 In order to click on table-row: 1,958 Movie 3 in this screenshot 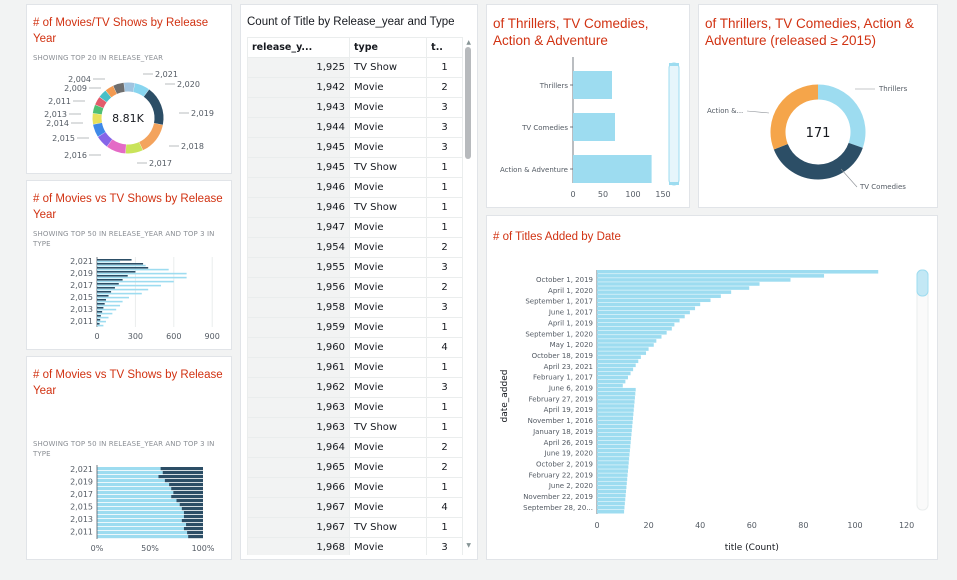, I will do `click(355, 307)`.